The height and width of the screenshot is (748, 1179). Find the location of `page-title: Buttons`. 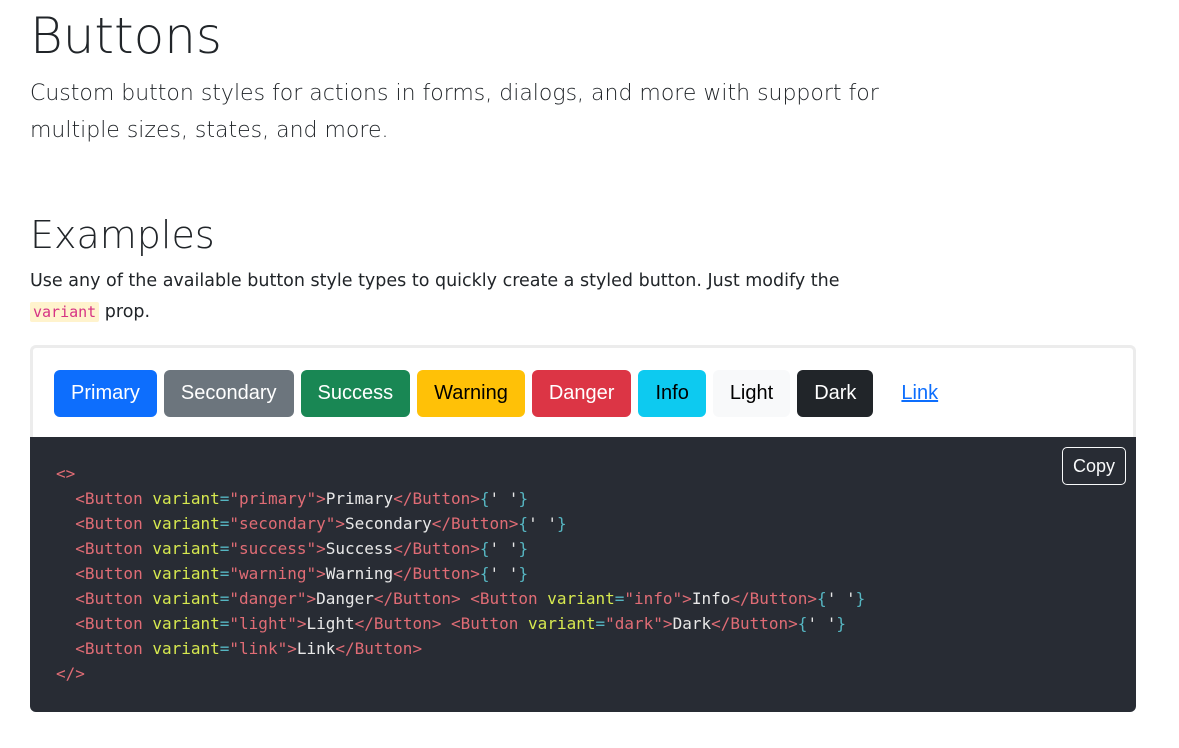

page-title: Buttons is located at coordinates (126, 36).